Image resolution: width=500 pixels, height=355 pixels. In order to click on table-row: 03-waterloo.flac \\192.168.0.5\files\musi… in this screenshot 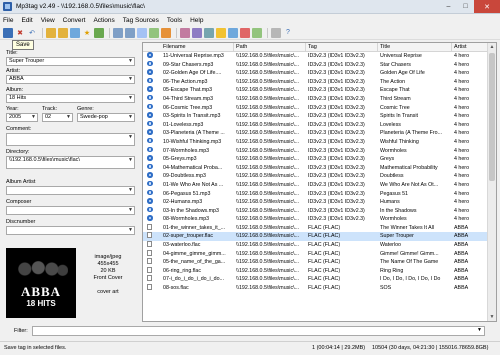, I will do `click(315, 245)`.